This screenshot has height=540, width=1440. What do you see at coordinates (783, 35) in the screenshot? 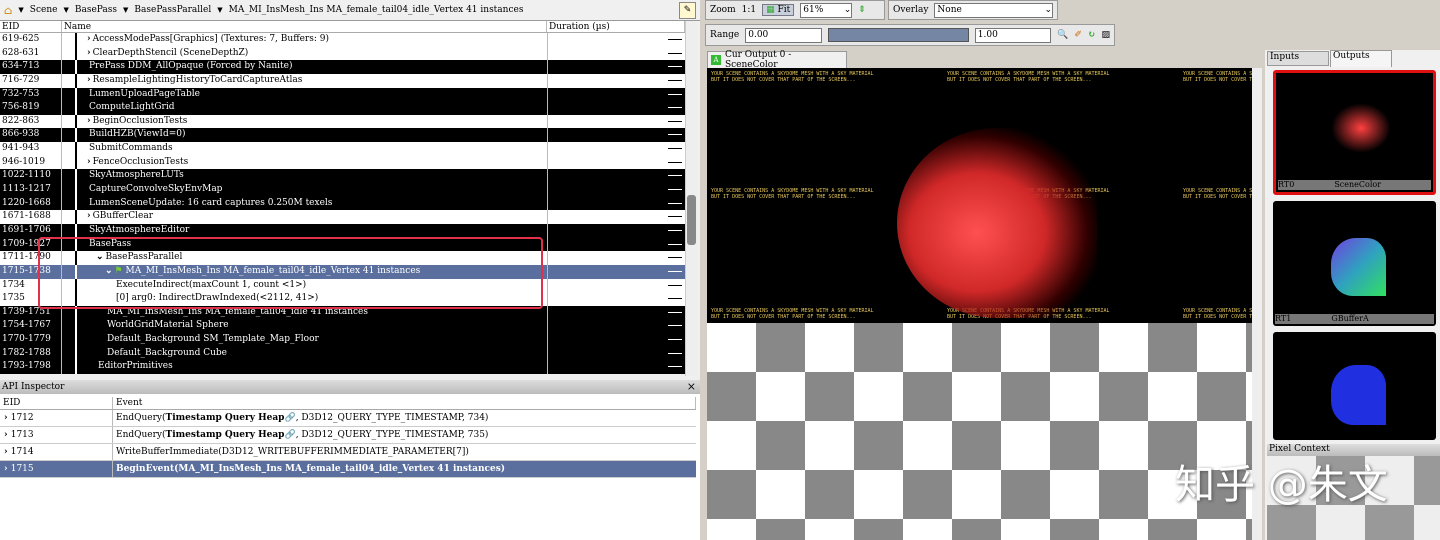
I see `range-min-input: 0.00` at bounding box center [783, 35].